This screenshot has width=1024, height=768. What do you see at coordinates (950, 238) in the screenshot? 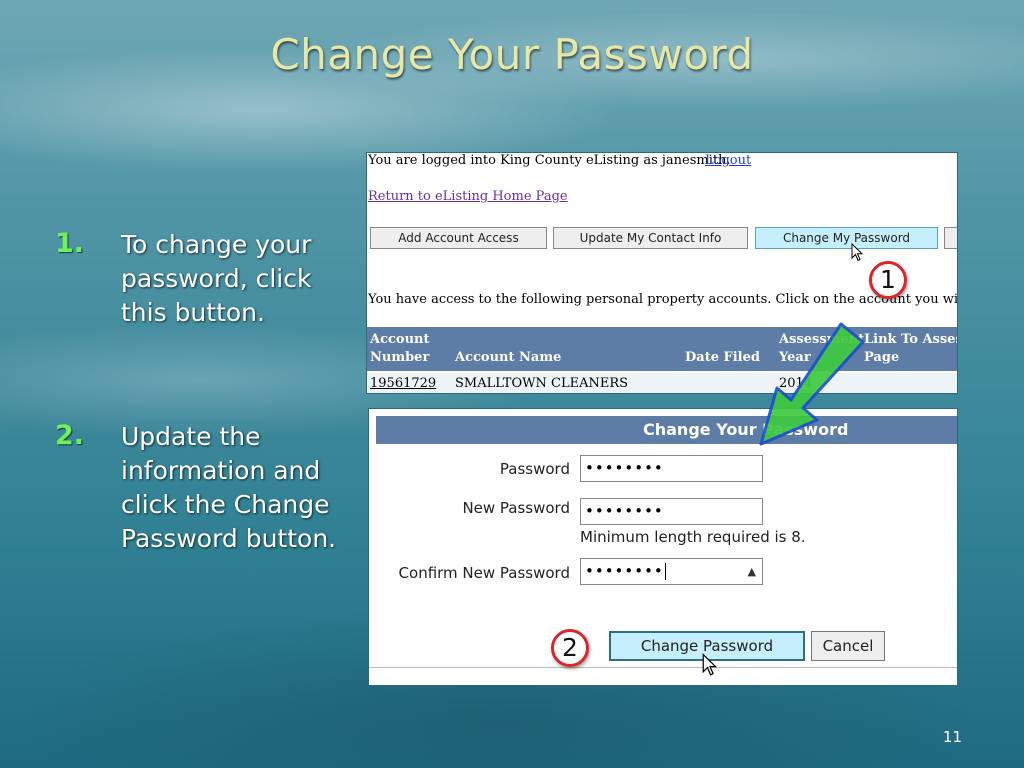
I see `more-button-partial` at bounding box center [950, 238].